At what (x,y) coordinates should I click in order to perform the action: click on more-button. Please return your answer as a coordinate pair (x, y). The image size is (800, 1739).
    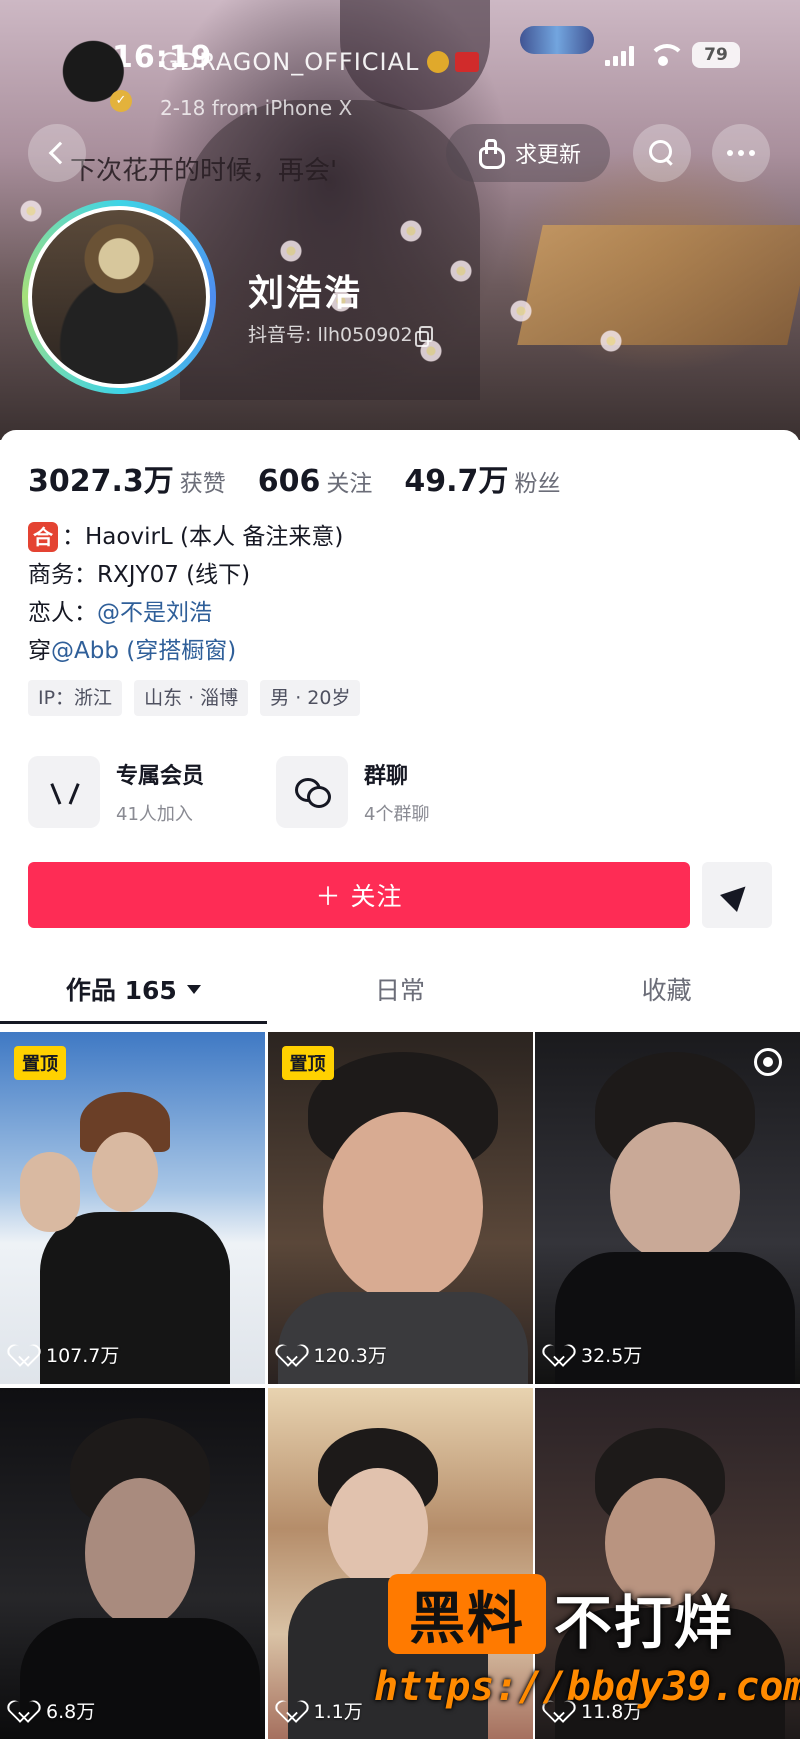
    Looking at the image, I should click on (741, 153).